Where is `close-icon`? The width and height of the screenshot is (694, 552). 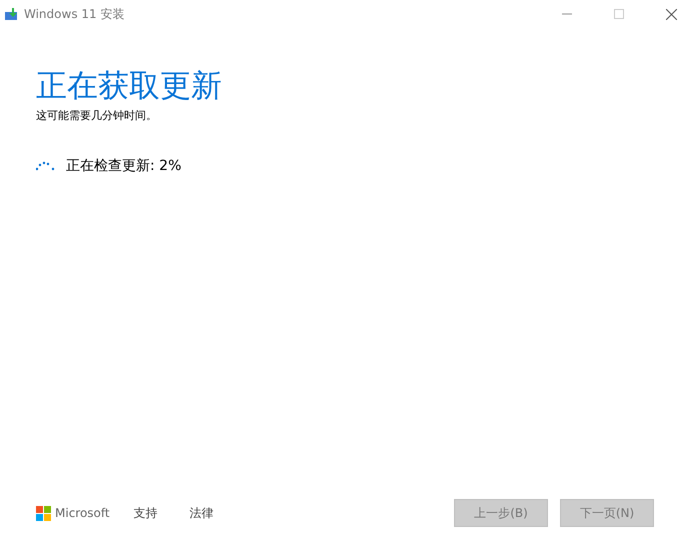
close-icon is located at coordinates (671, 14).